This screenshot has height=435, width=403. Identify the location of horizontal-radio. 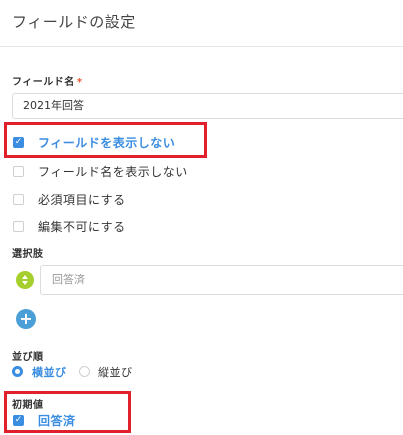
(17, 371).